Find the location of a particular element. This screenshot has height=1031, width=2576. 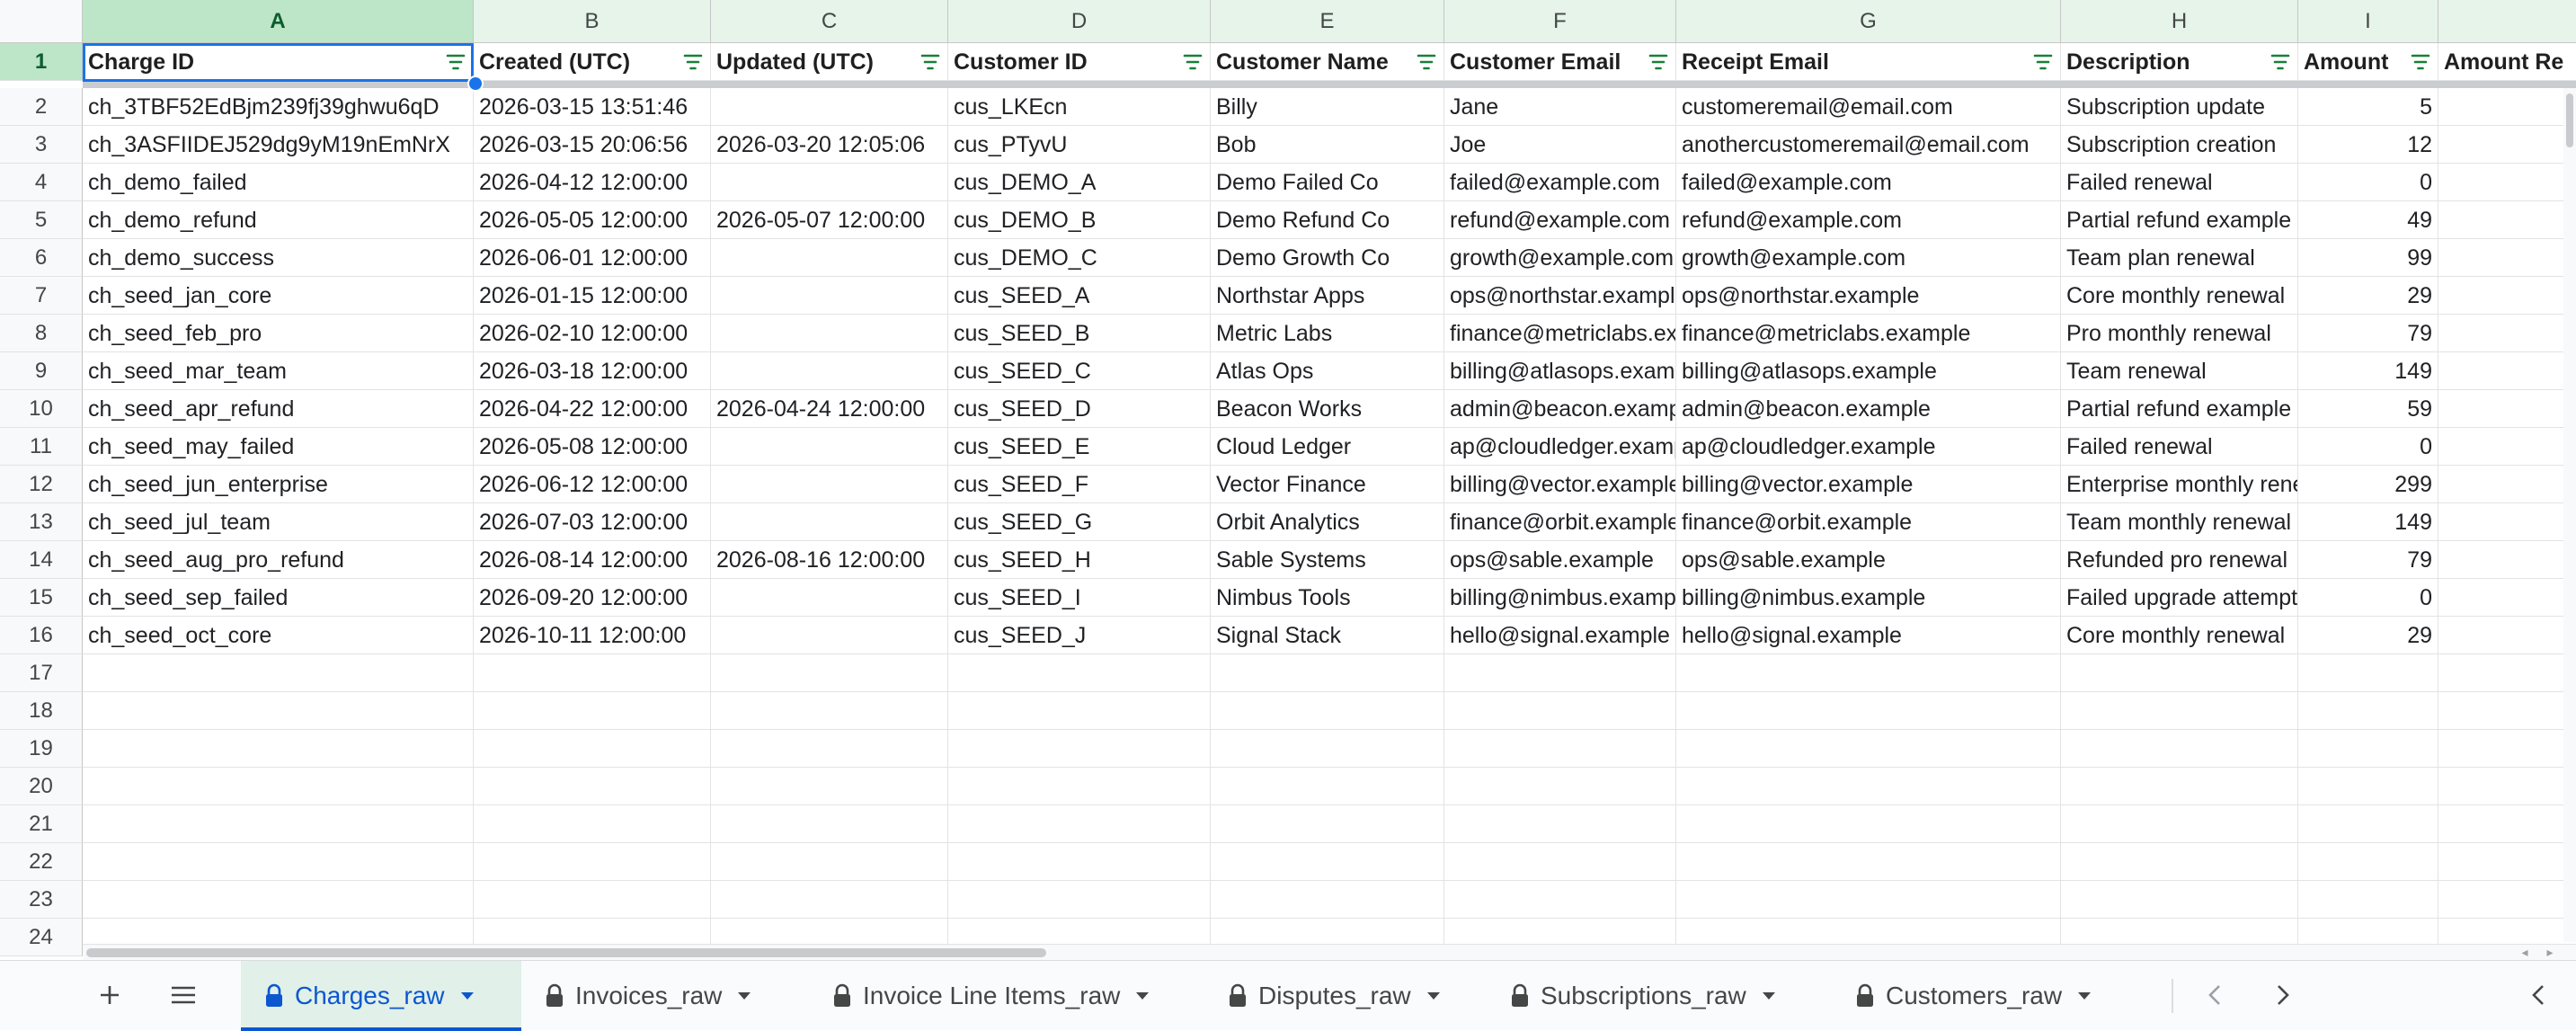

data-cell: 59 is located at coordinates (2368, 409).